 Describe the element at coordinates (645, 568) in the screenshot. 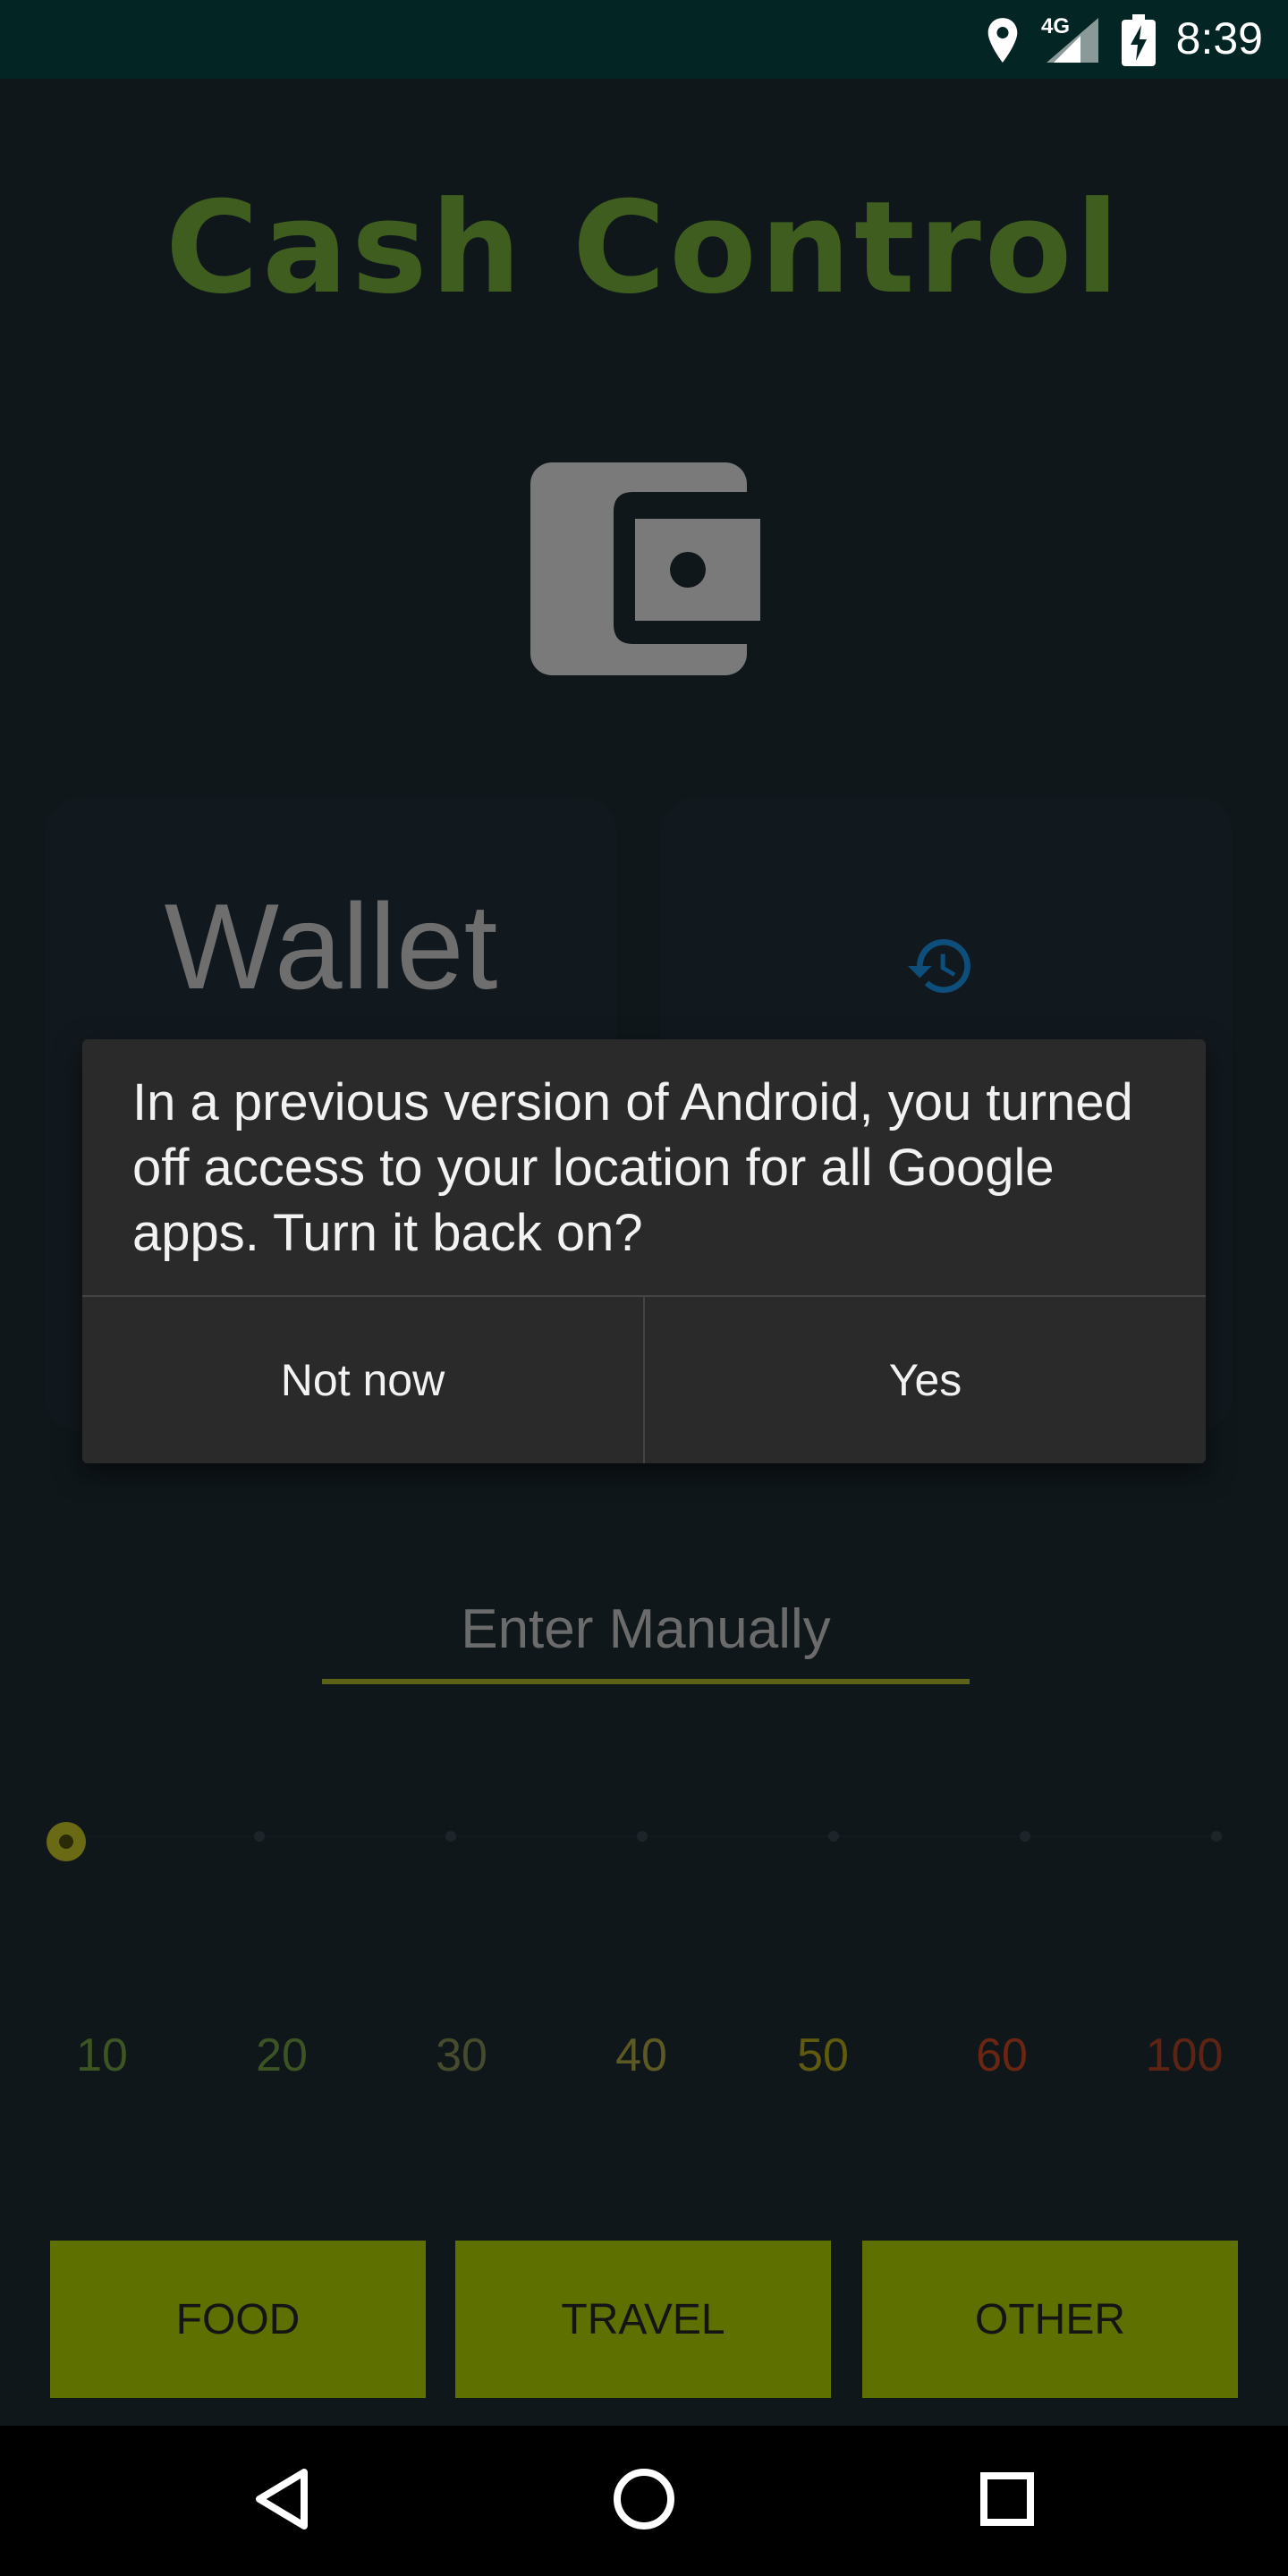

I see `wallet-icon` at that location.